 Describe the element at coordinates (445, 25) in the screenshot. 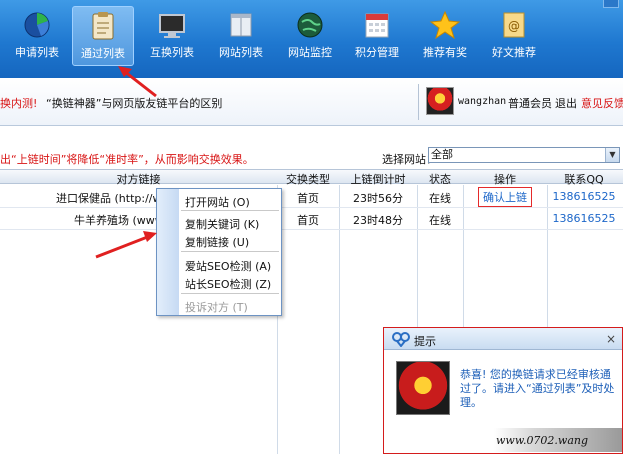

I see `star-icon` at that location.